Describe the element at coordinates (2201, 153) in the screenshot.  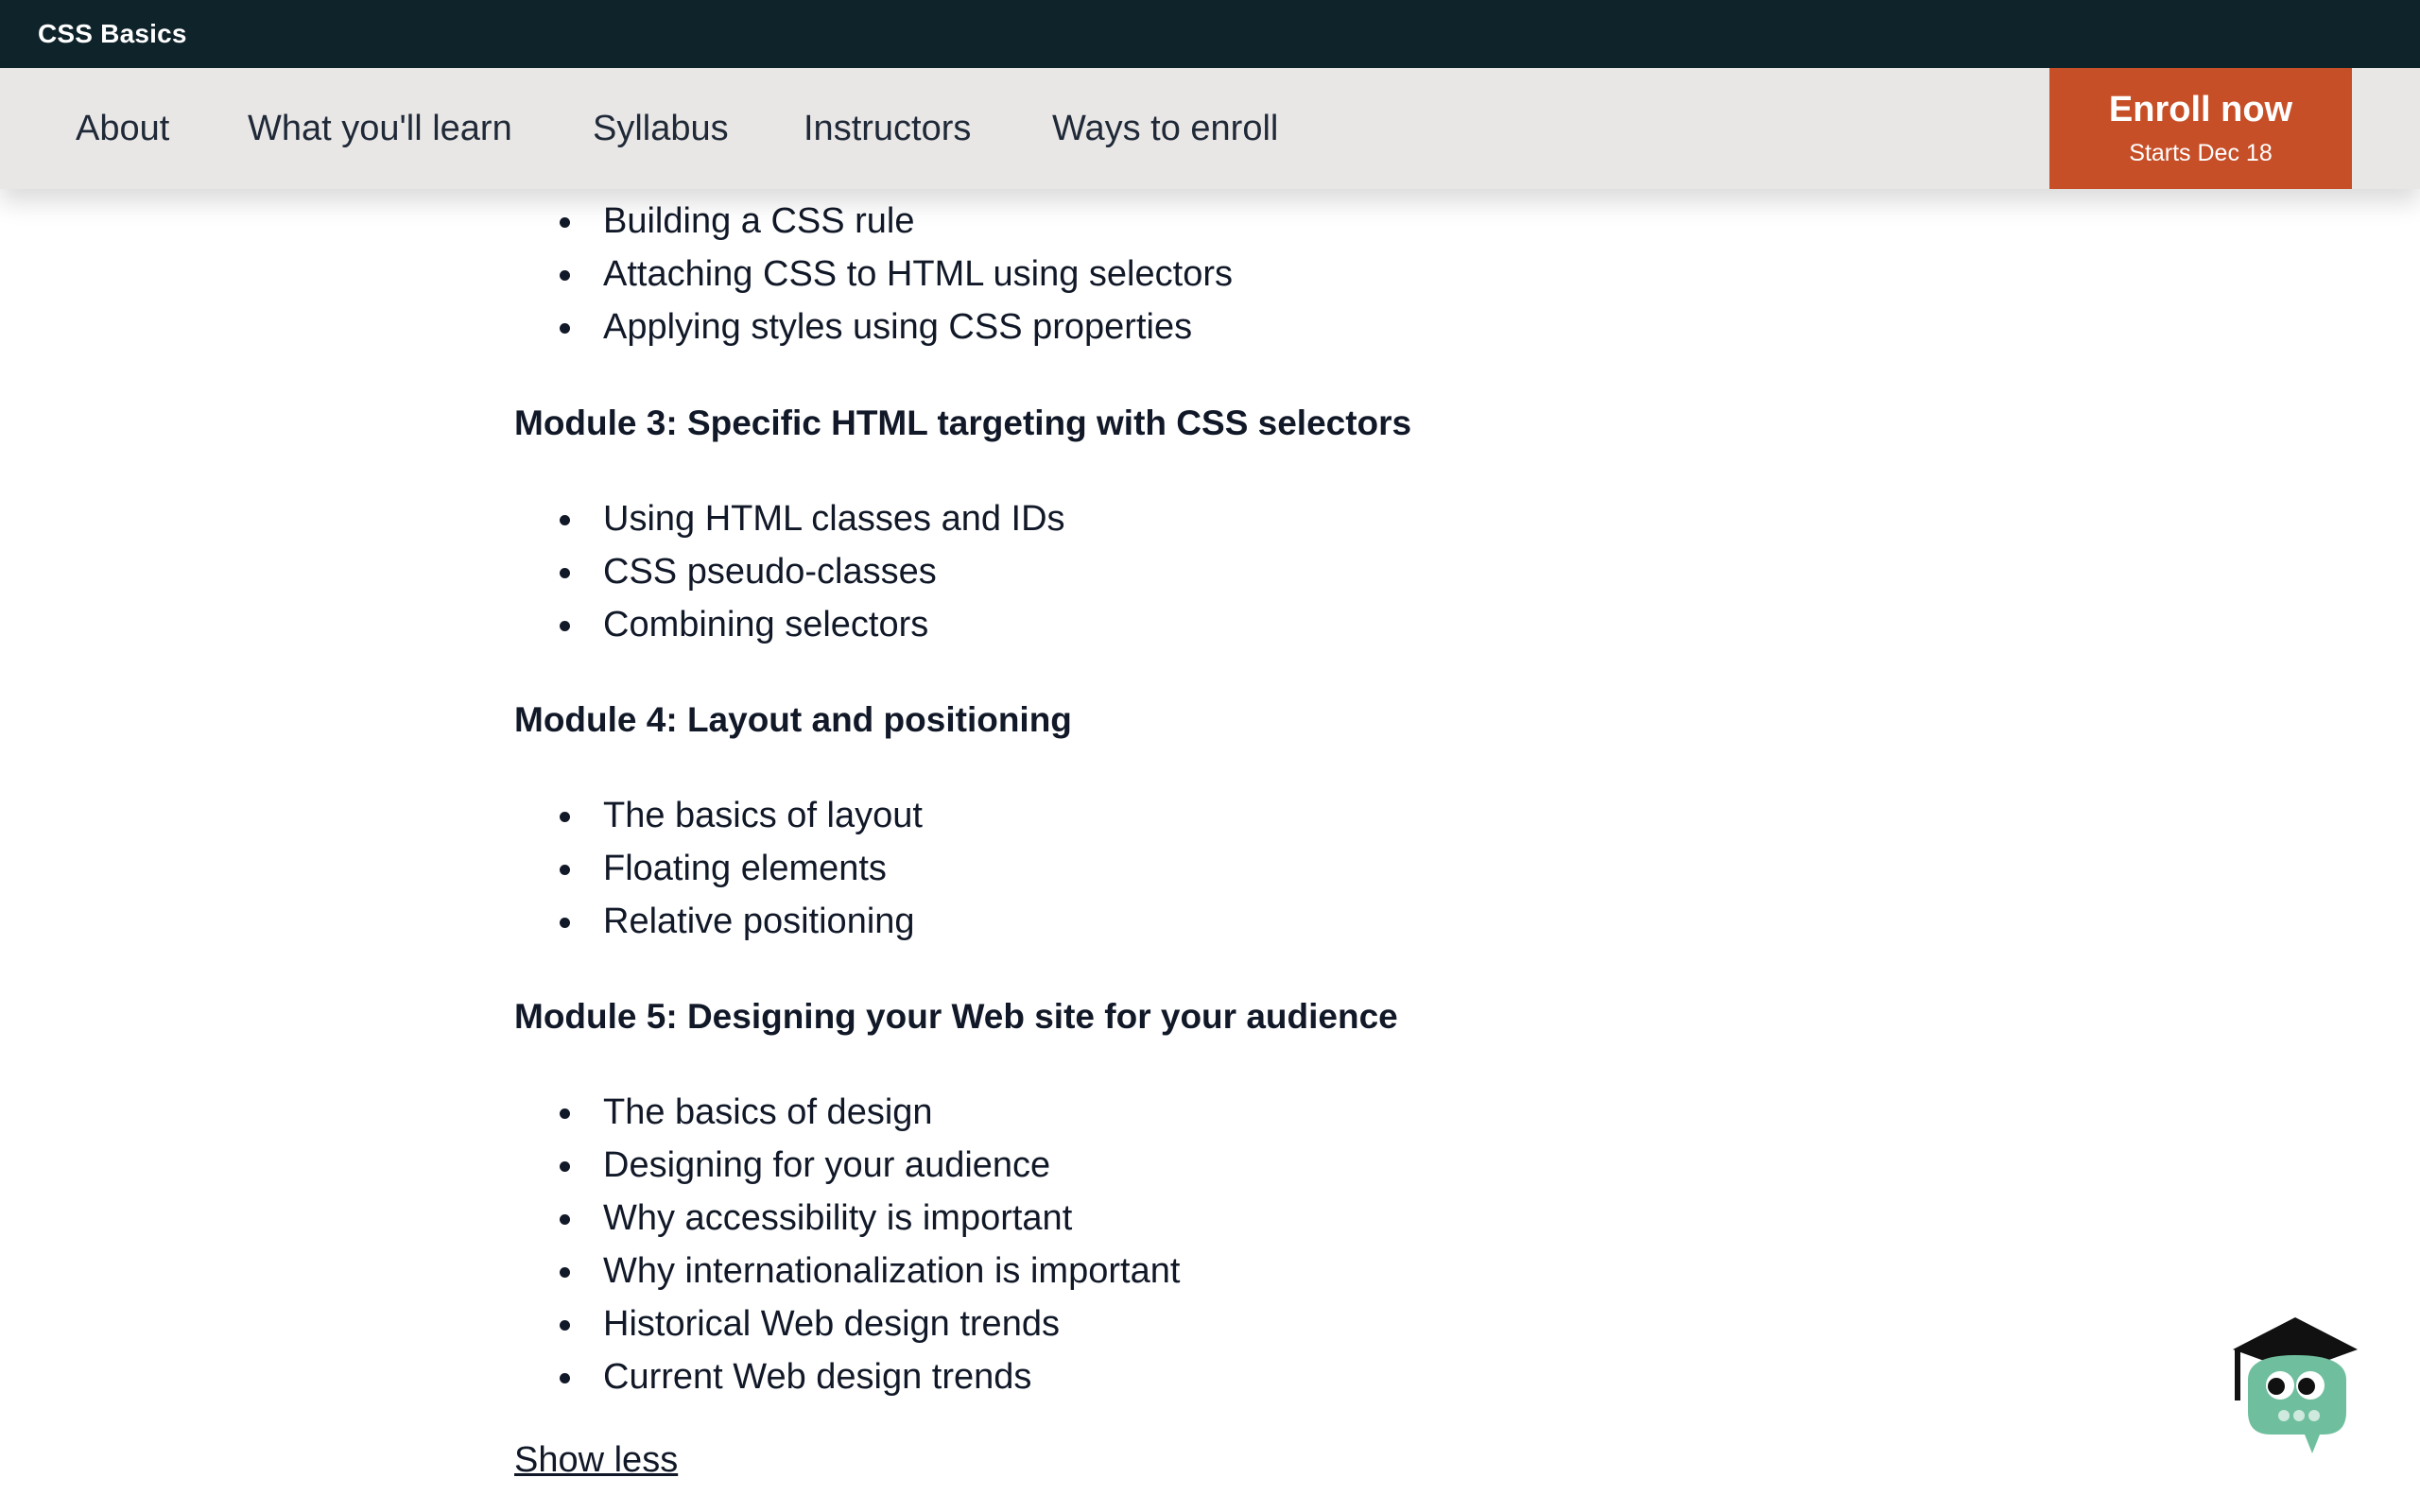
I see `enroll-start-date: Starts Dec 18` at that location.